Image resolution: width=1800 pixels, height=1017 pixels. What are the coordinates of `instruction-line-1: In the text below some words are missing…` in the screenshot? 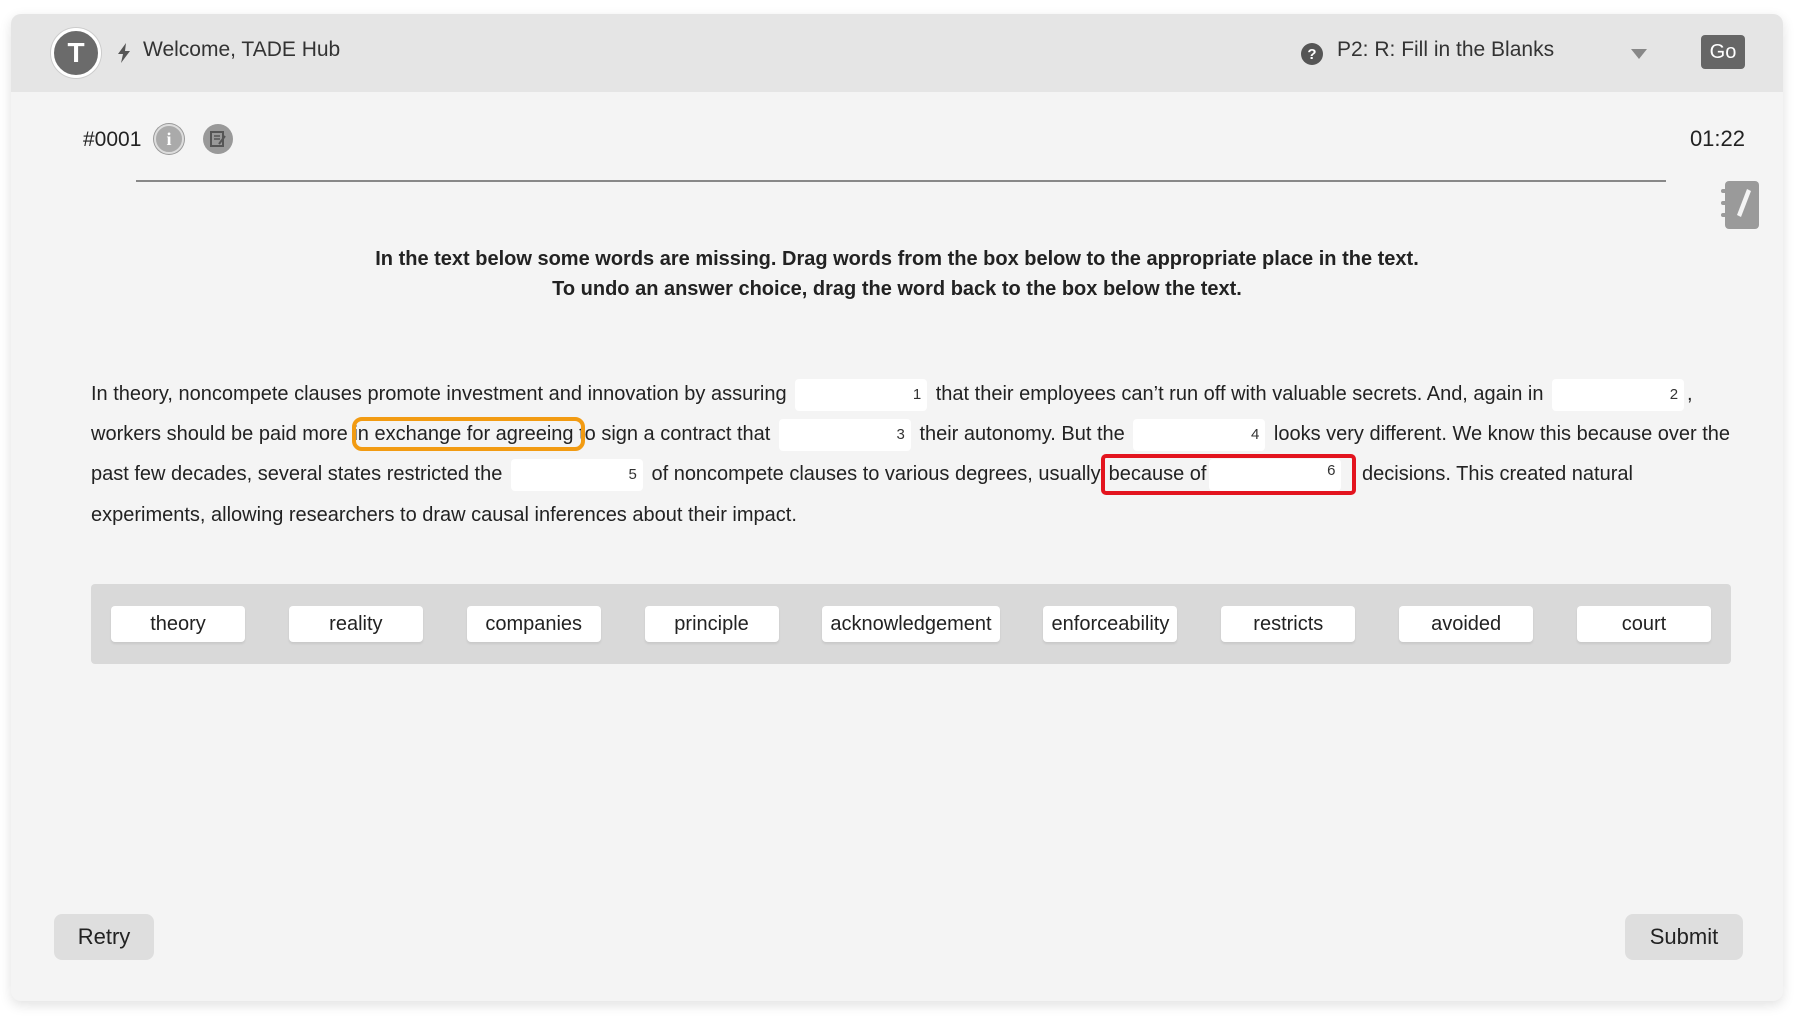 It's located at (897, 259).